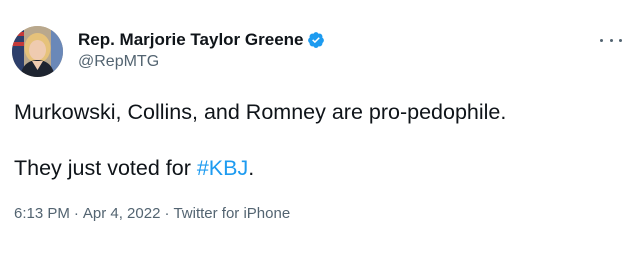  I want to click on tweet-date: Apr 4, 2022, so click(122, 213).